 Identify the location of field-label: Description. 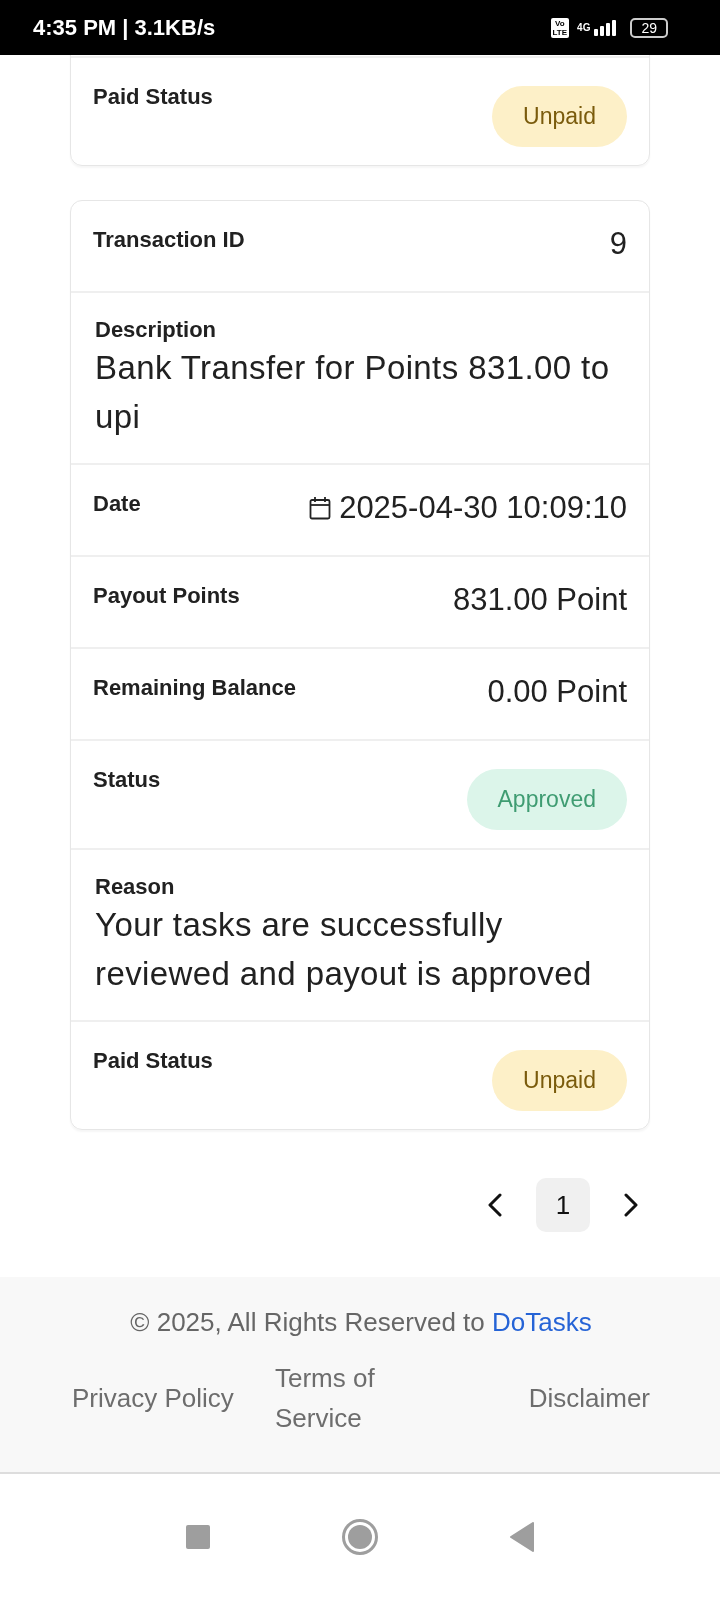
(156, 330).